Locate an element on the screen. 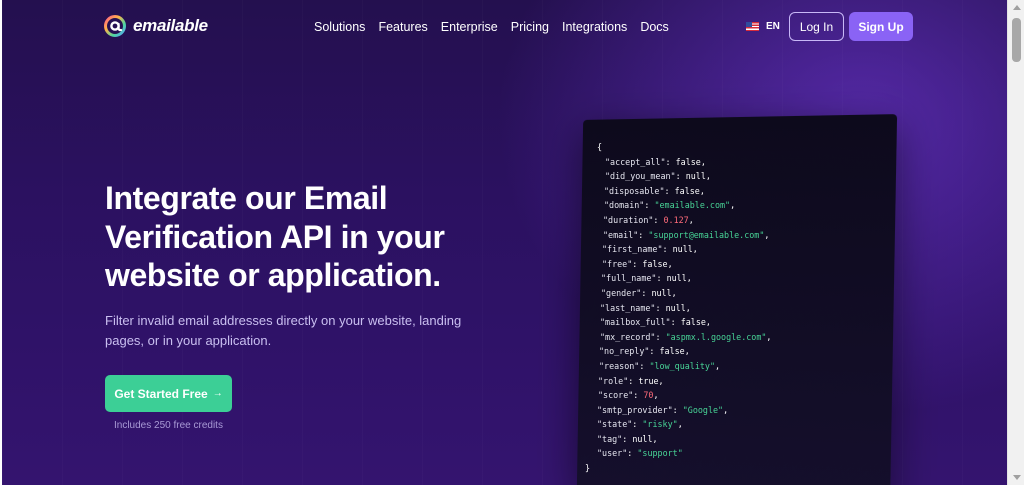 This screenshot has width=1024, height=485. nav-solutions: Solutions is located at coordinates (339, 27).